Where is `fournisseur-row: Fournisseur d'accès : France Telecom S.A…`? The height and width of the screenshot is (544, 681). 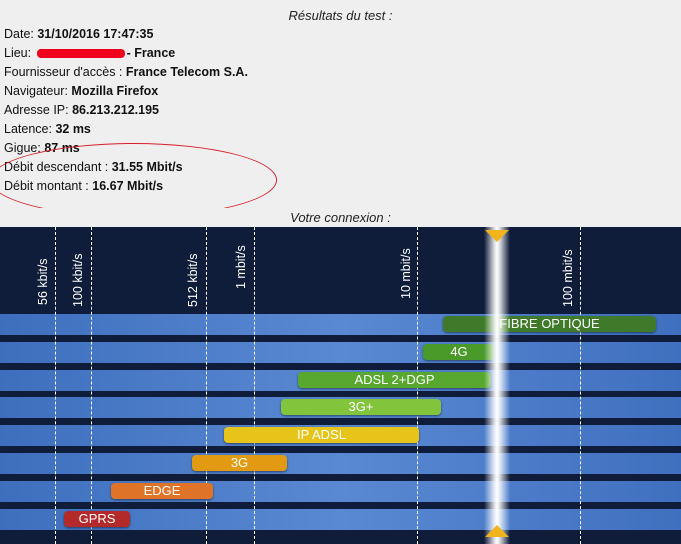
fournisseur-row: Fournisseur d'accès : France Telecom S.A… is located at coordinates (126, 72).